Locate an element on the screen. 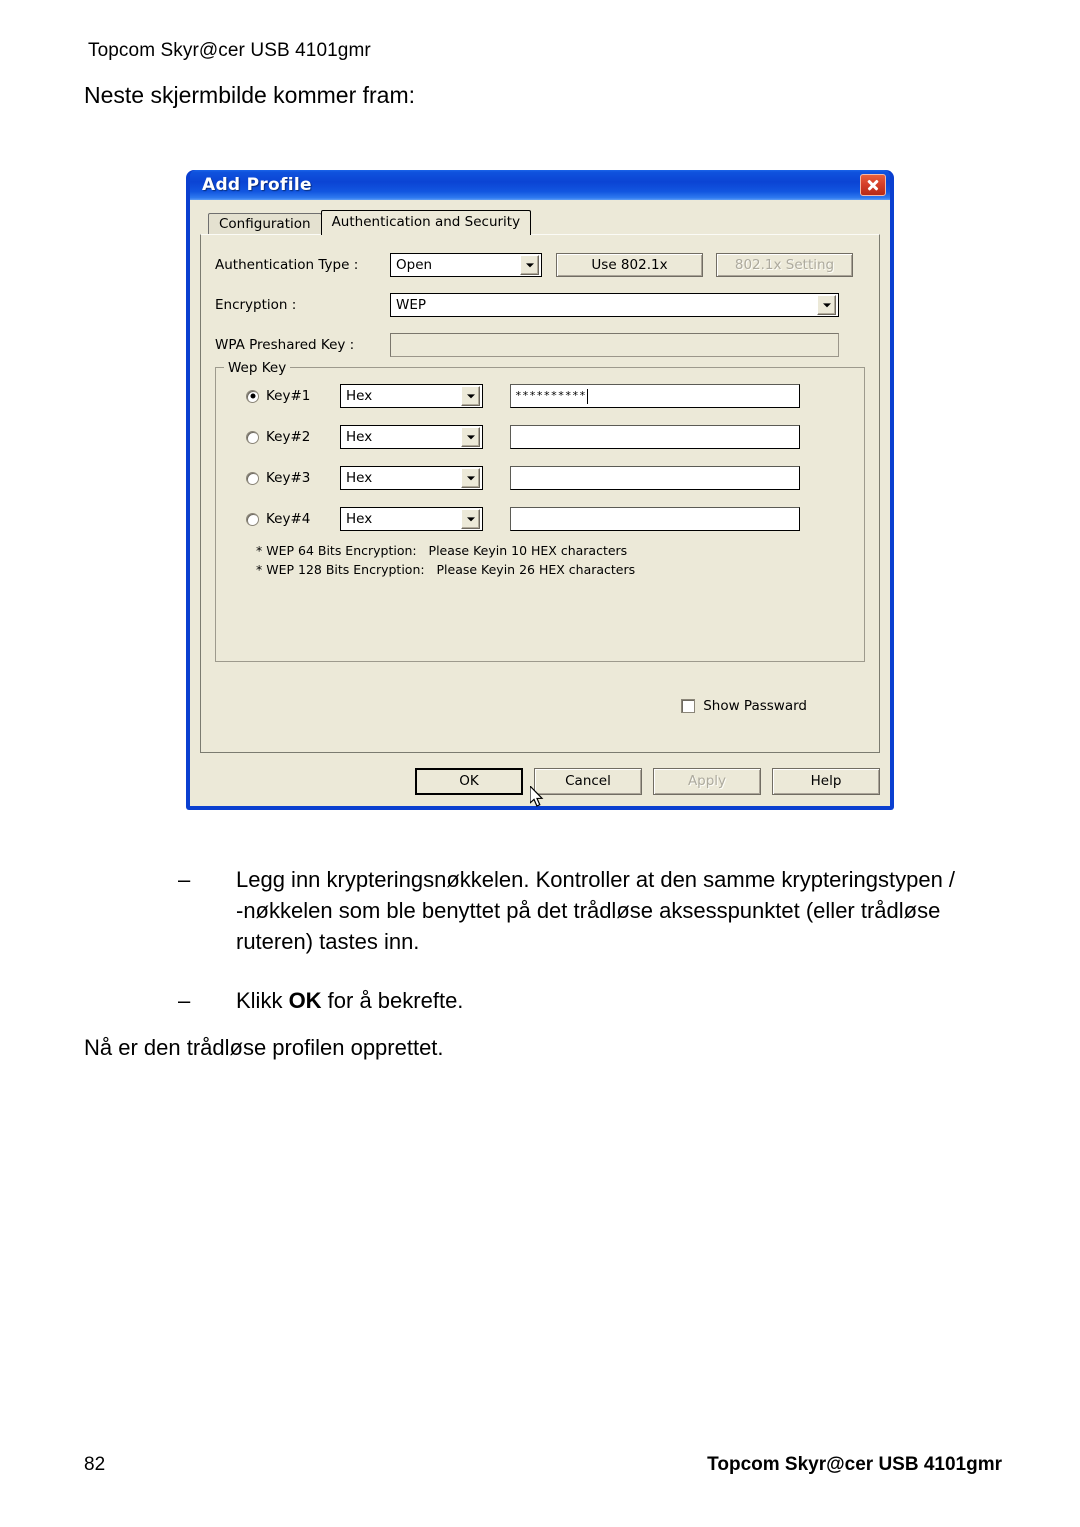 The height and width of the screenshot is (1527, 1080). tab-authentication-and-security: Authentication and Security is located at coordinates (426, 222).